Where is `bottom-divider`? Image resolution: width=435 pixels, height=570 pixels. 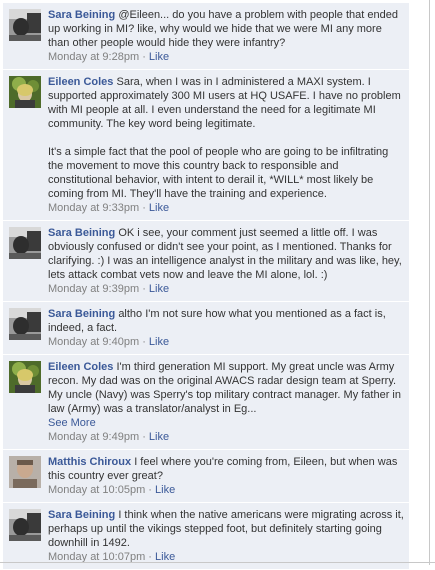
bottom-divider is located at coordinates (217, 562).